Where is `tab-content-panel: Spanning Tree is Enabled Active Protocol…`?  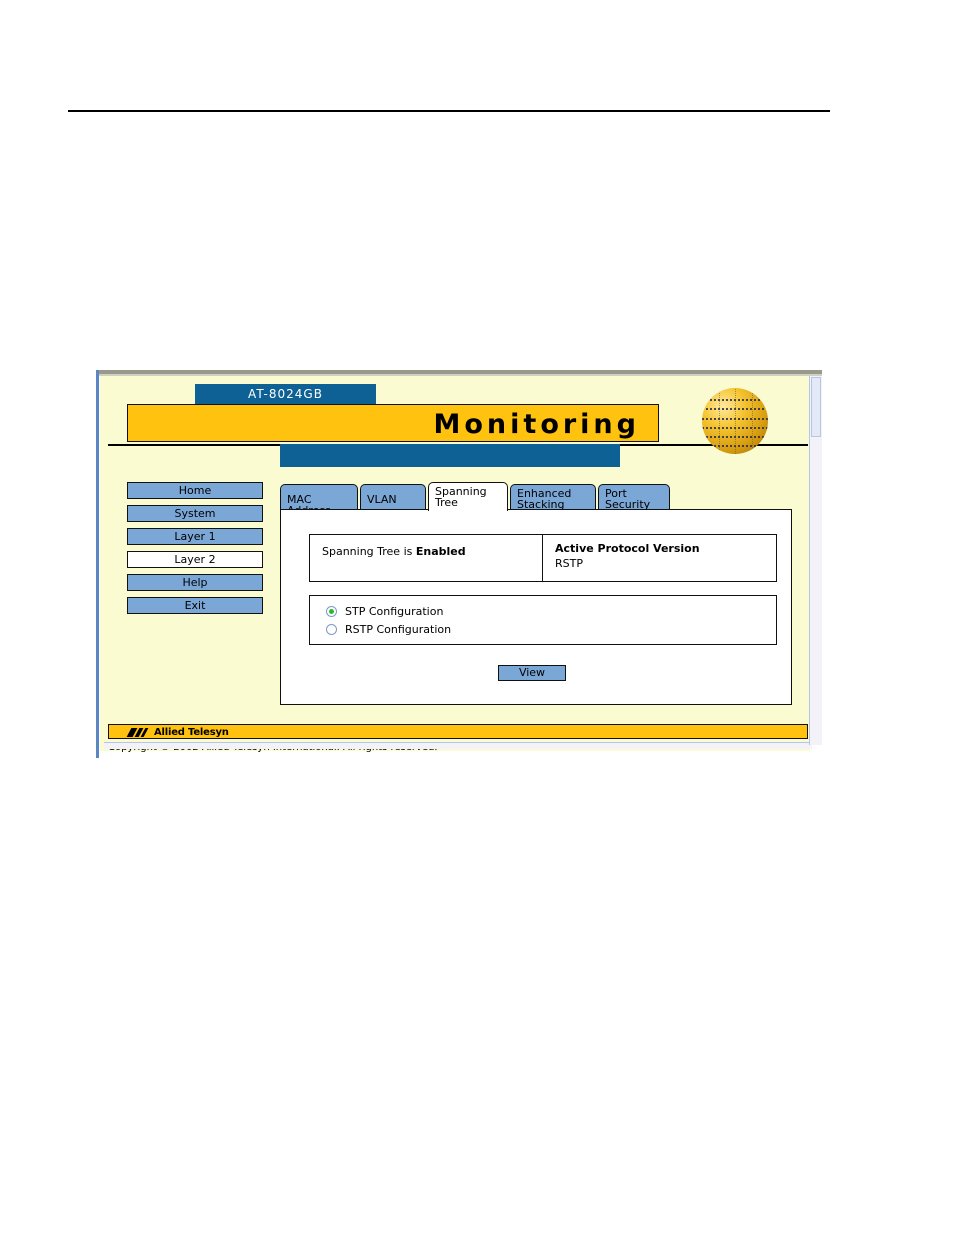 tab-content-panel: Spanning Tree is Enabled Active Protocol… is located at coordinates (536, 607).